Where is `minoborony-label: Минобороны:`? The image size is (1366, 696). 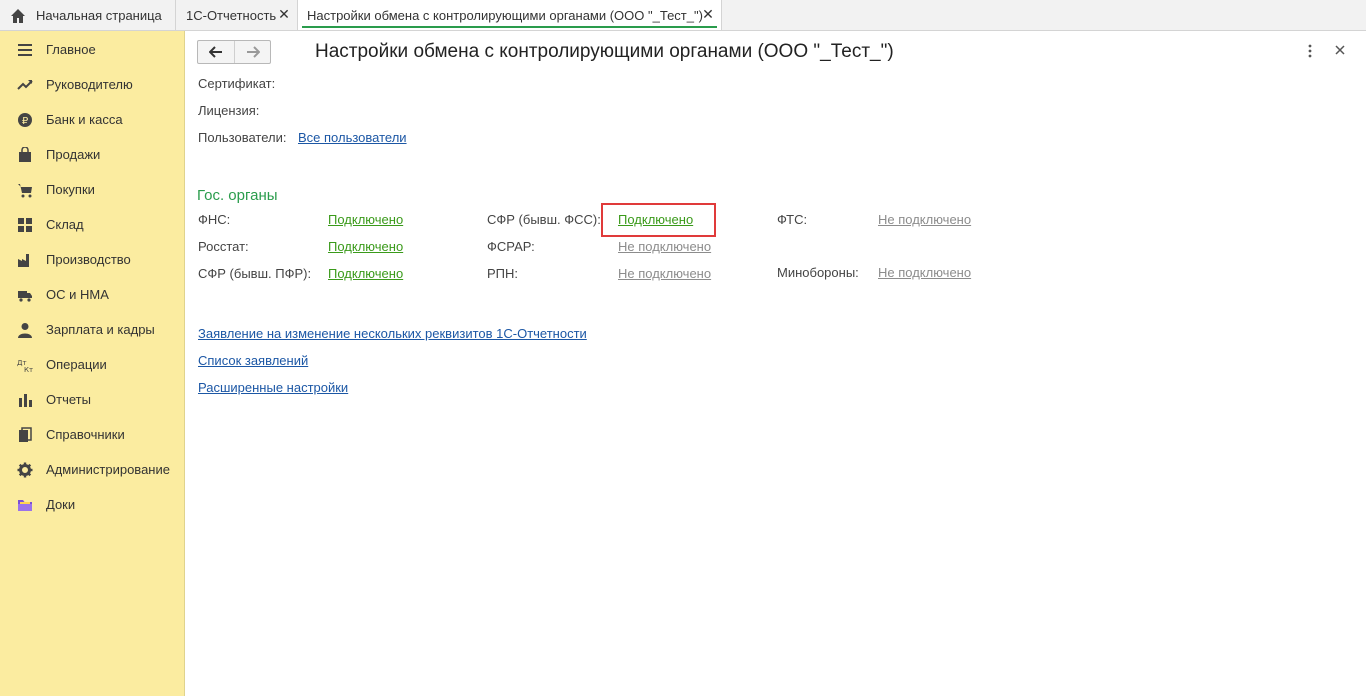 minoborony-label: Минобороны: is located at coordinates (818, 272).